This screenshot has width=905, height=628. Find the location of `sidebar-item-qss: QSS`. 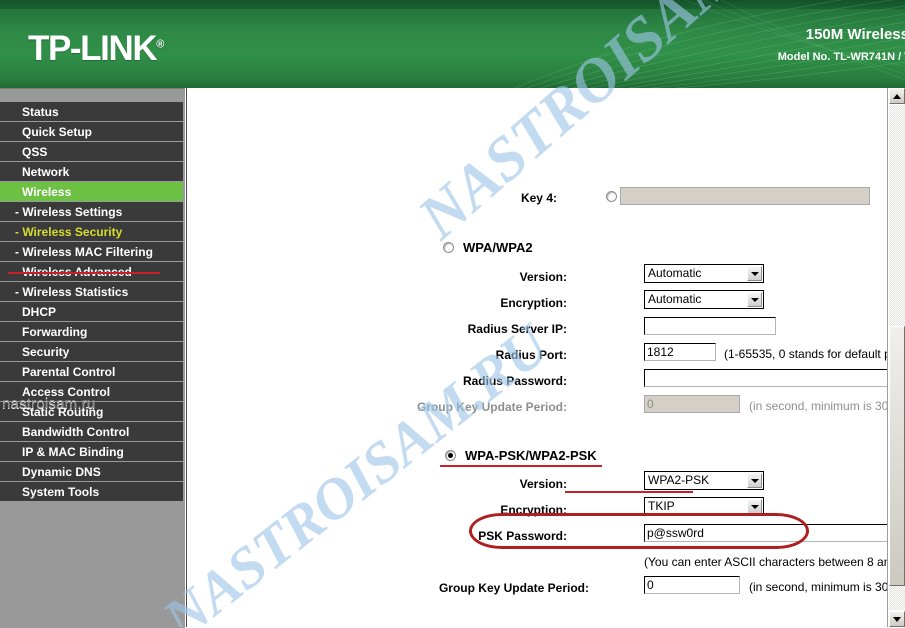

sidebar-item-qss: QSS is located at coordinates (91, 152).